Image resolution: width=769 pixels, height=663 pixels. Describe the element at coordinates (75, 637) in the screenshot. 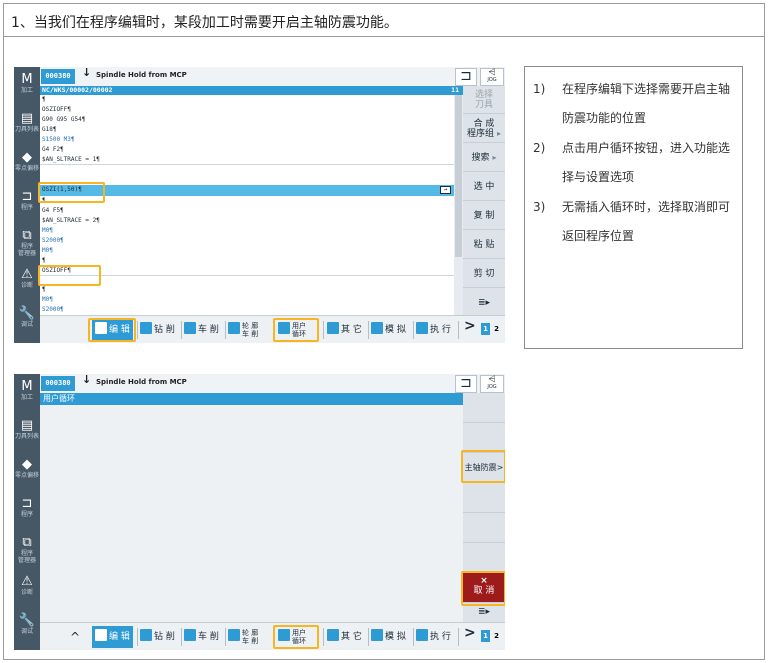

I see `caret-up-icon: ^` at that location.